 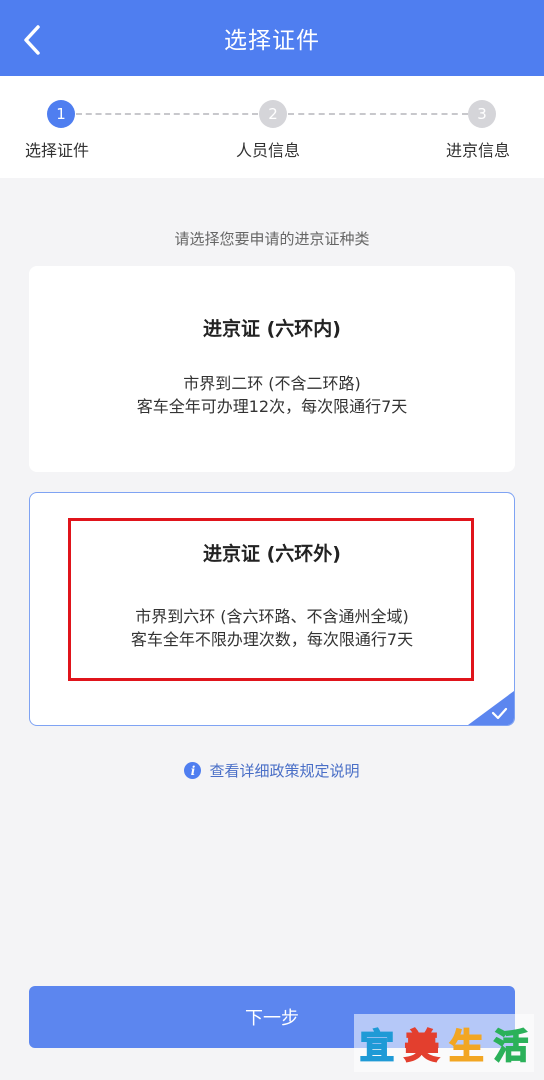 What do you see at coordinates (57, 150) in the screenshot?
I see `step-1-label: 选择证件` at bounding box center [57, 150].